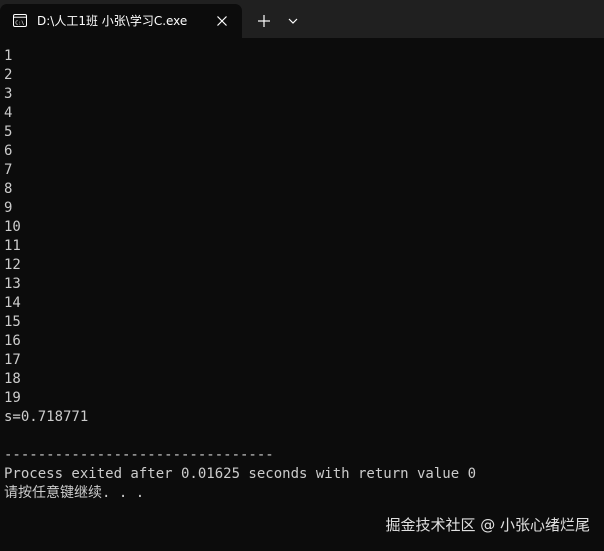  Describe the element at coordinates (8, 208) in the screenshot. I see `console-line: 9` at that location.